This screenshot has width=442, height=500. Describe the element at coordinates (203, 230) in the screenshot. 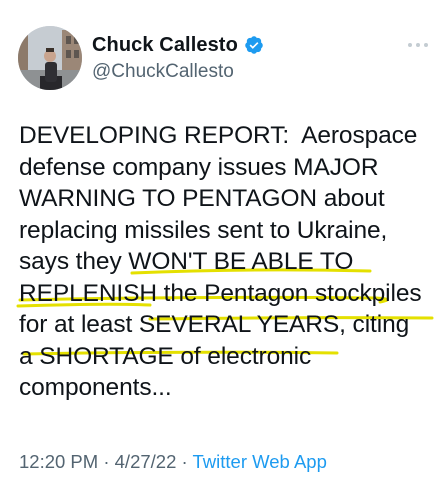

I see `tweet-line: replacing missiles sent to Ukraine,` at that location.